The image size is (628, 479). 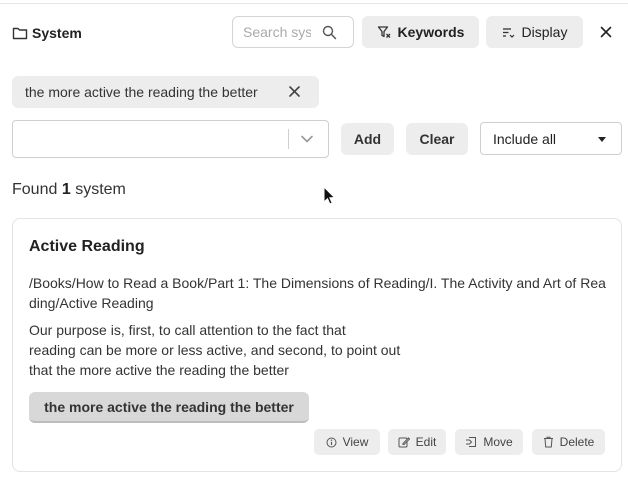 I want to click on page-title-text: System, so click(x=57, y=33).